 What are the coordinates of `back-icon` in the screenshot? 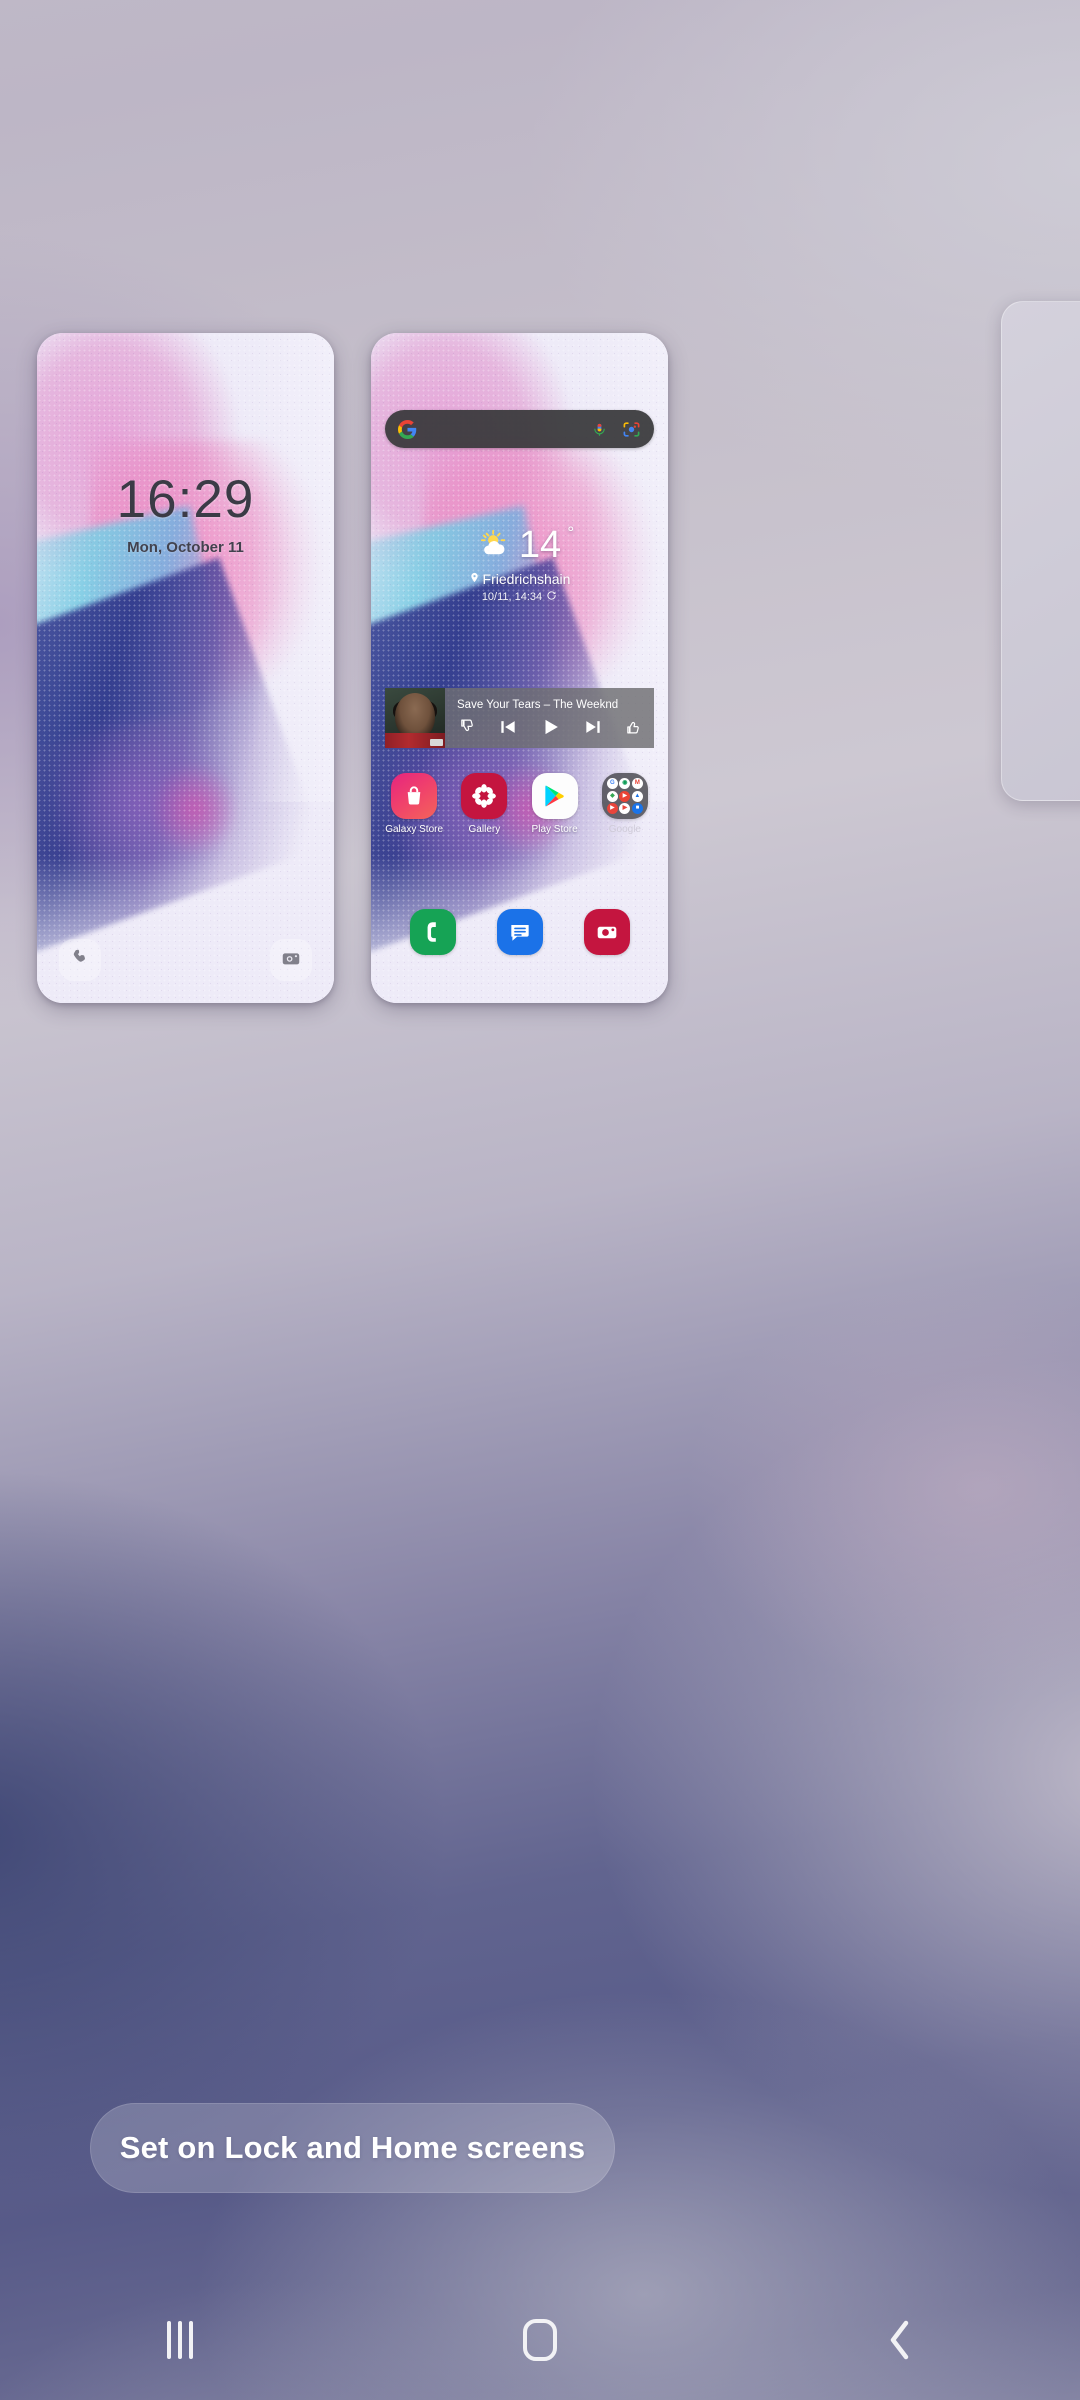 It's located at (900, 2340).